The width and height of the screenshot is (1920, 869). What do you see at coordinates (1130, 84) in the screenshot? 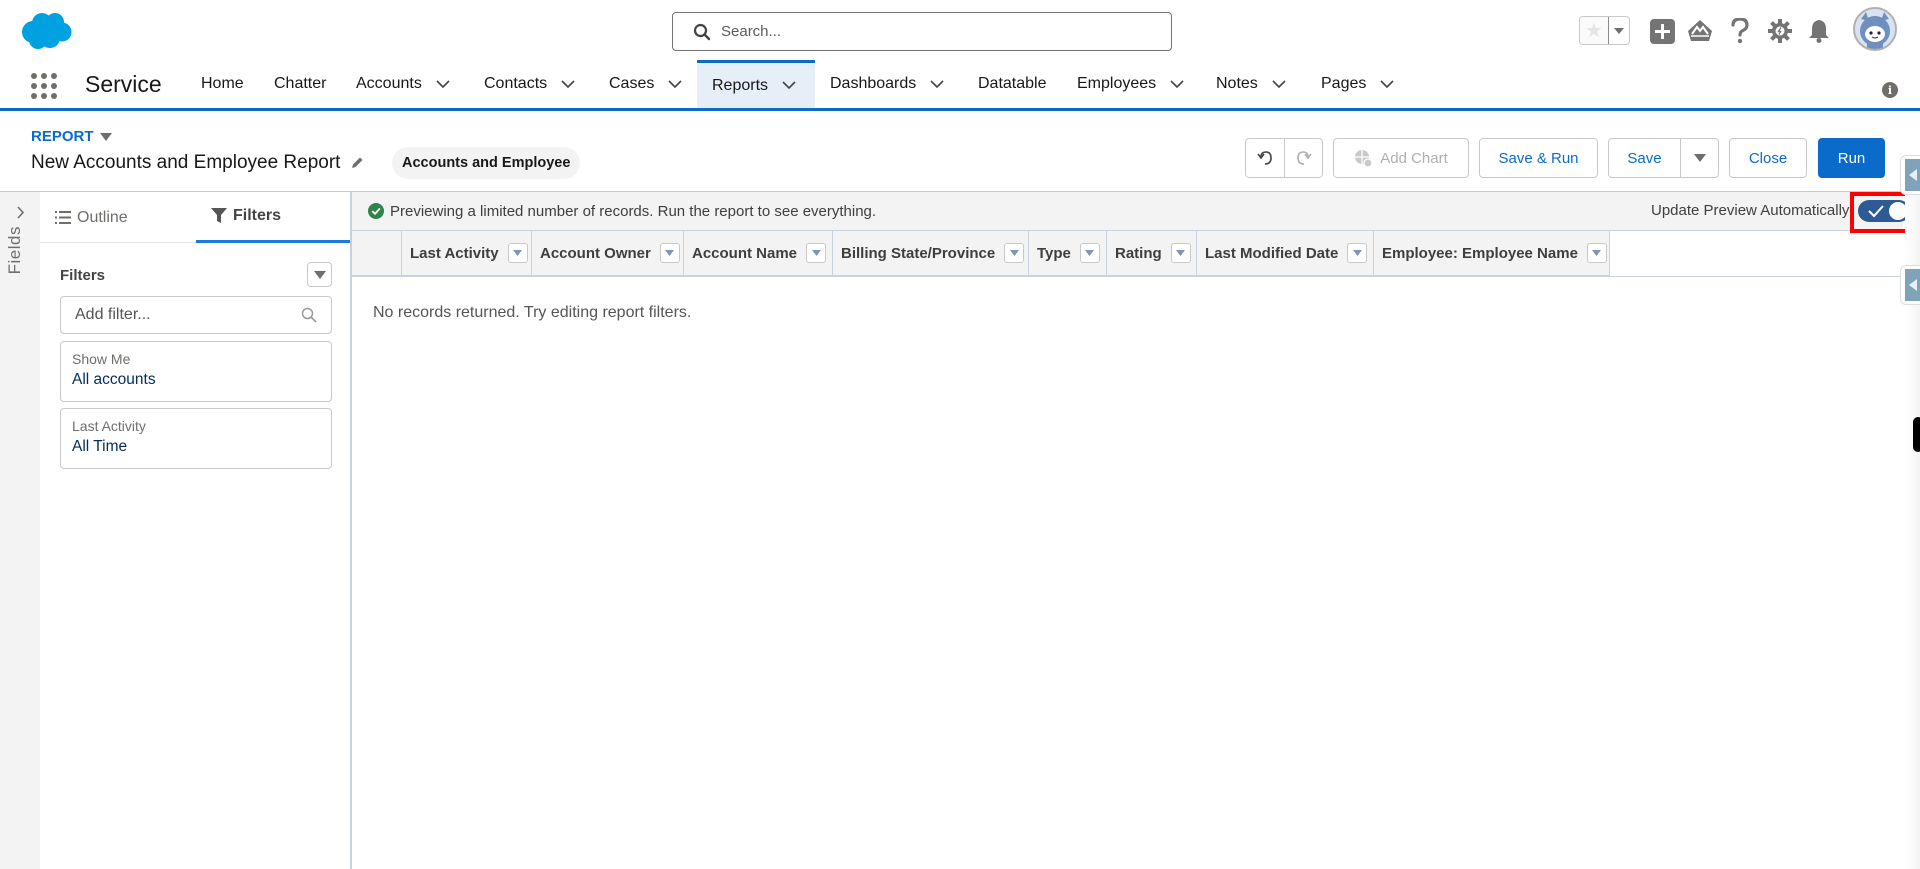
I see `nav-item-employees: Employees` at bounding box center [1130, 84].